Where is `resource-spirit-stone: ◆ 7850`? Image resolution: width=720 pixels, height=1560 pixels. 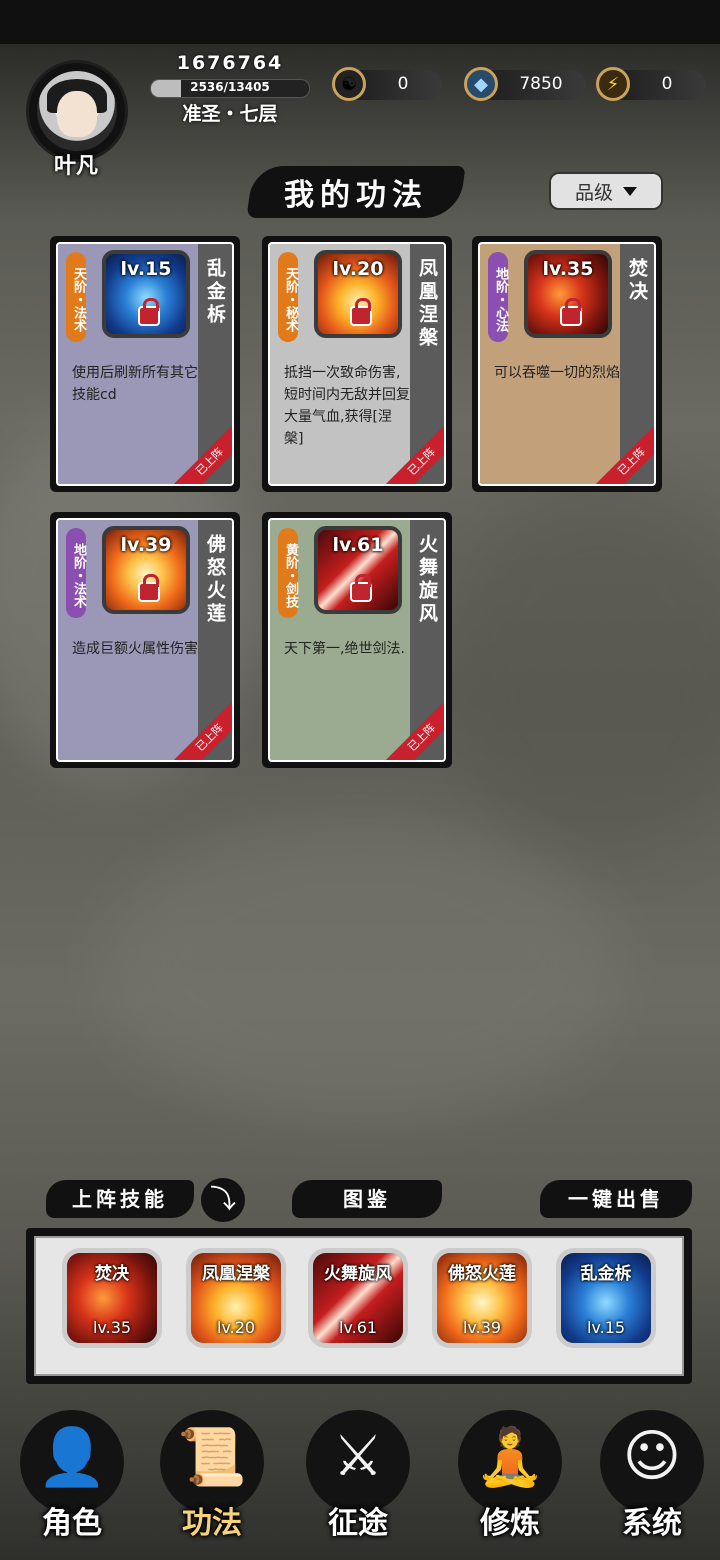
resource-spirit-stone: ◆ 7850 is located at coordinates (525, 84).